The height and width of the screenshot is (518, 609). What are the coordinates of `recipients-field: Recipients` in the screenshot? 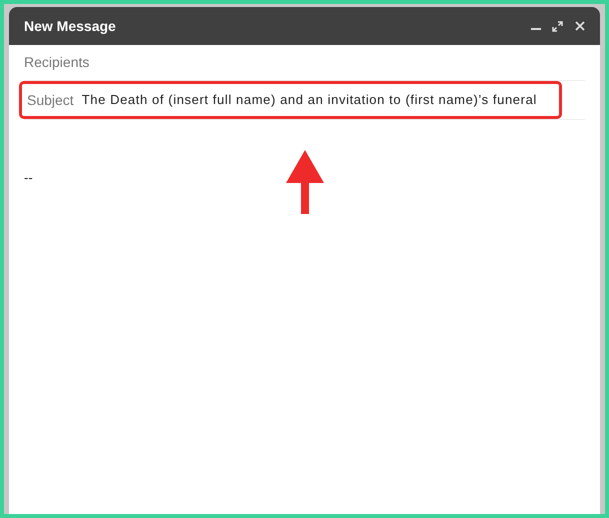 It's located at (304, 62).